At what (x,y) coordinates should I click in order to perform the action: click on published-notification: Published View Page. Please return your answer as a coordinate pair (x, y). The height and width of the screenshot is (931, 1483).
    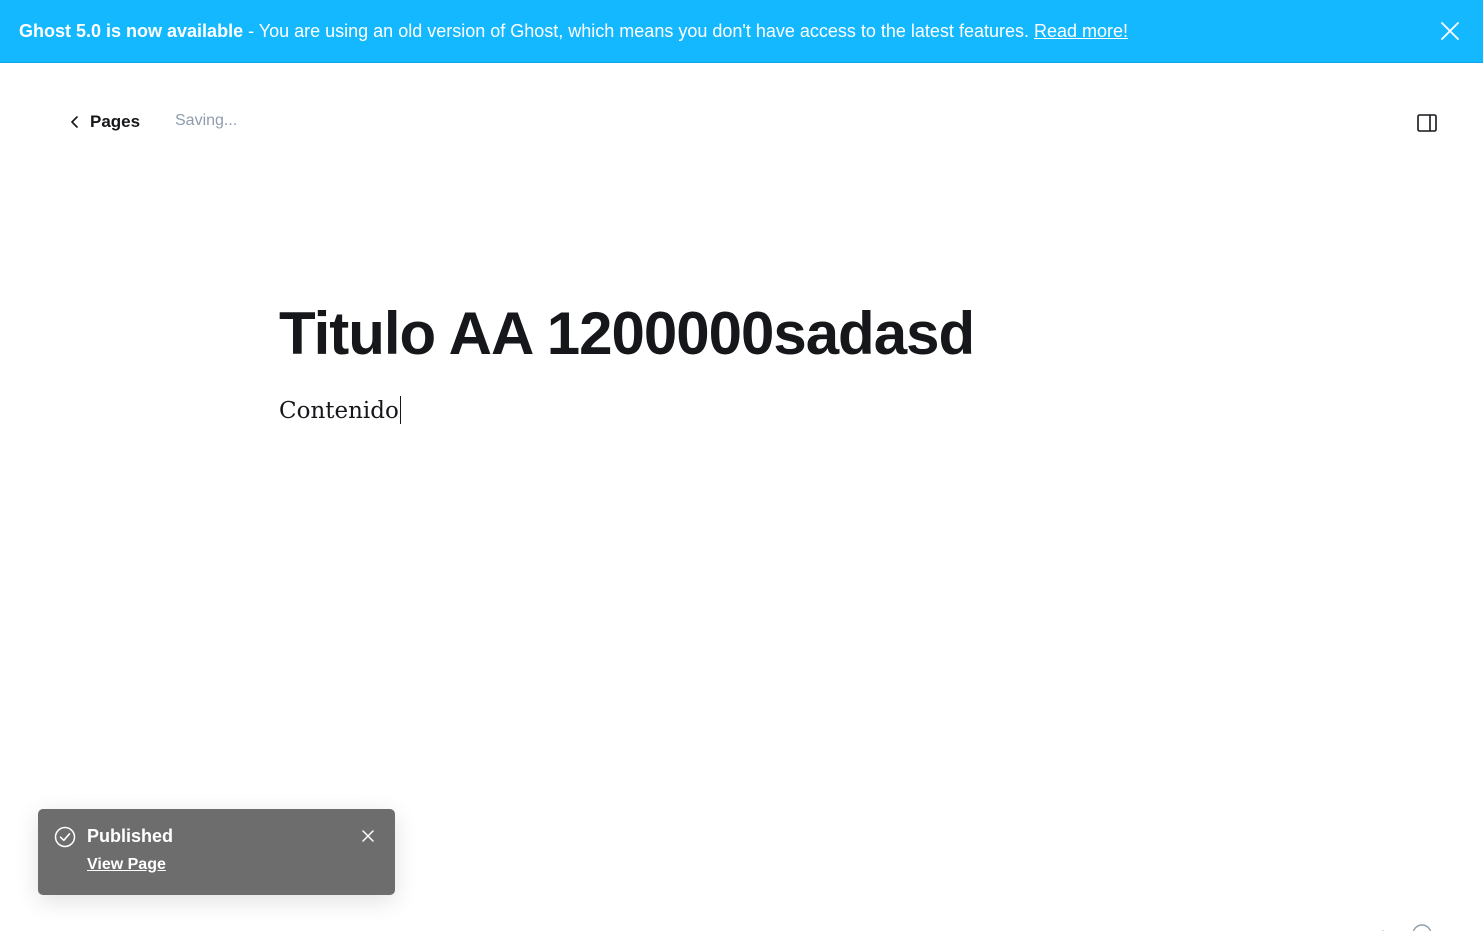
    Looking at the image, I should click on (216, 852).